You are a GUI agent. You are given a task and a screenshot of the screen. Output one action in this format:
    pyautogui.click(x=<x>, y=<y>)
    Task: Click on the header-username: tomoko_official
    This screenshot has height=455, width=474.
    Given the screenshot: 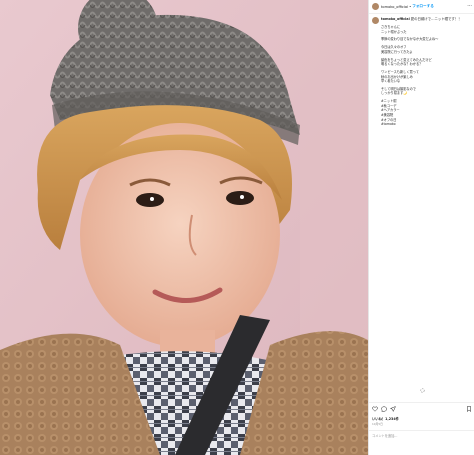 What is the action you would take?
    pyautogui.click(x=394, y=7)
    